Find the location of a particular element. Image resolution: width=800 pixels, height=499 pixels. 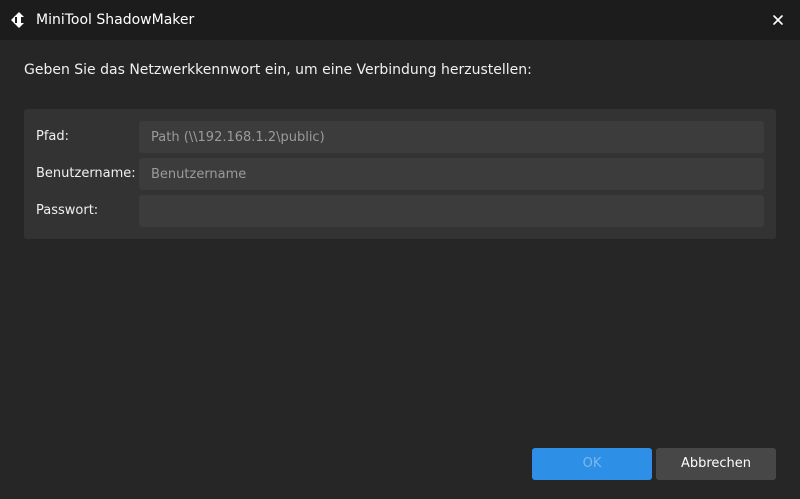

cancel-button: Abbrechen is located at coordinates (716, 464).